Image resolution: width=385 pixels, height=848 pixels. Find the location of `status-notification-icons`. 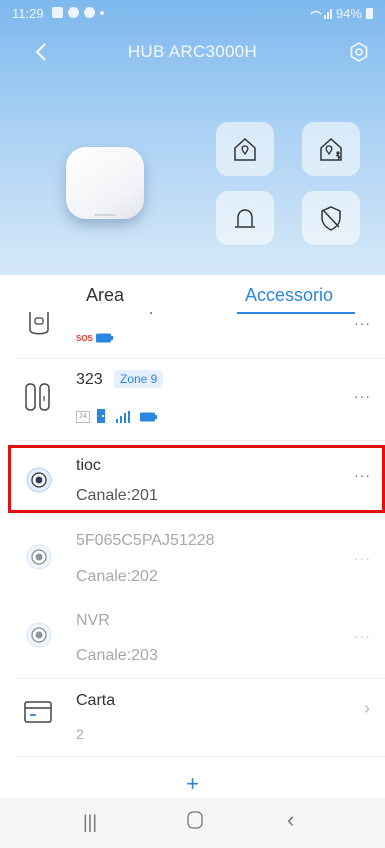

status-notification-icons is located at coordinates (78, 12).